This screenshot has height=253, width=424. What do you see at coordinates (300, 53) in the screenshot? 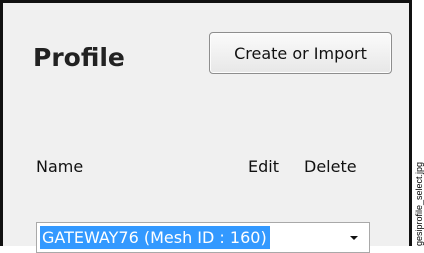
I see `create-or-import-button: Create or Import` at bounding box center [300, 53].